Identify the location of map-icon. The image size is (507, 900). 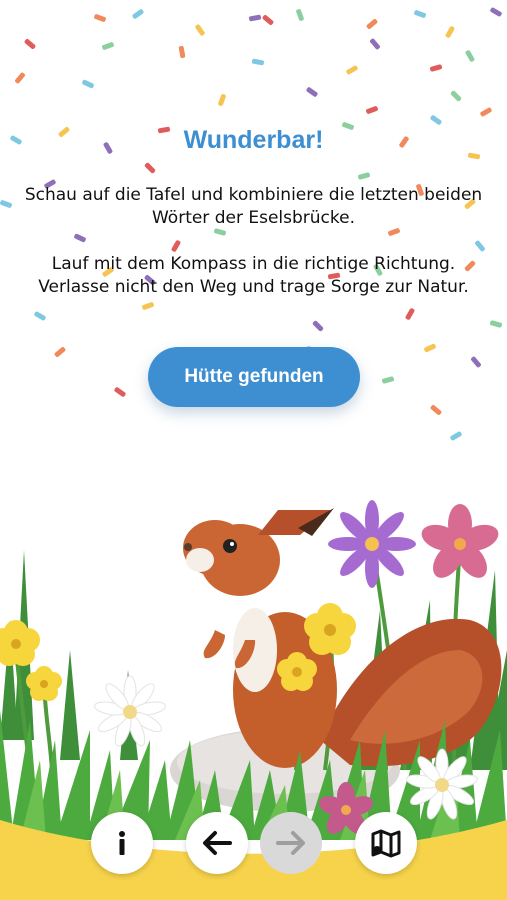
(386, 843).